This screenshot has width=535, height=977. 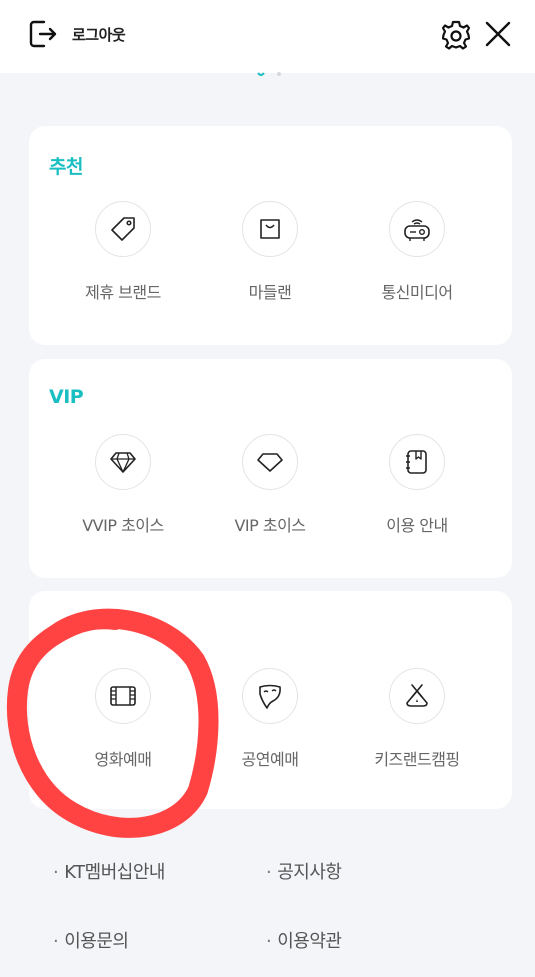 I want to click on film-icon, so click(x=123, y=696).